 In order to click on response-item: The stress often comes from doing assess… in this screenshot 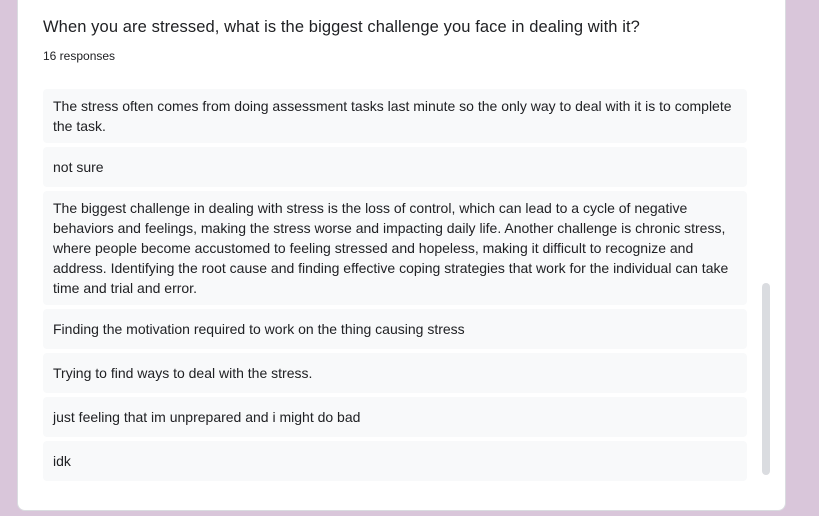, I will do `click(395, 116)`.